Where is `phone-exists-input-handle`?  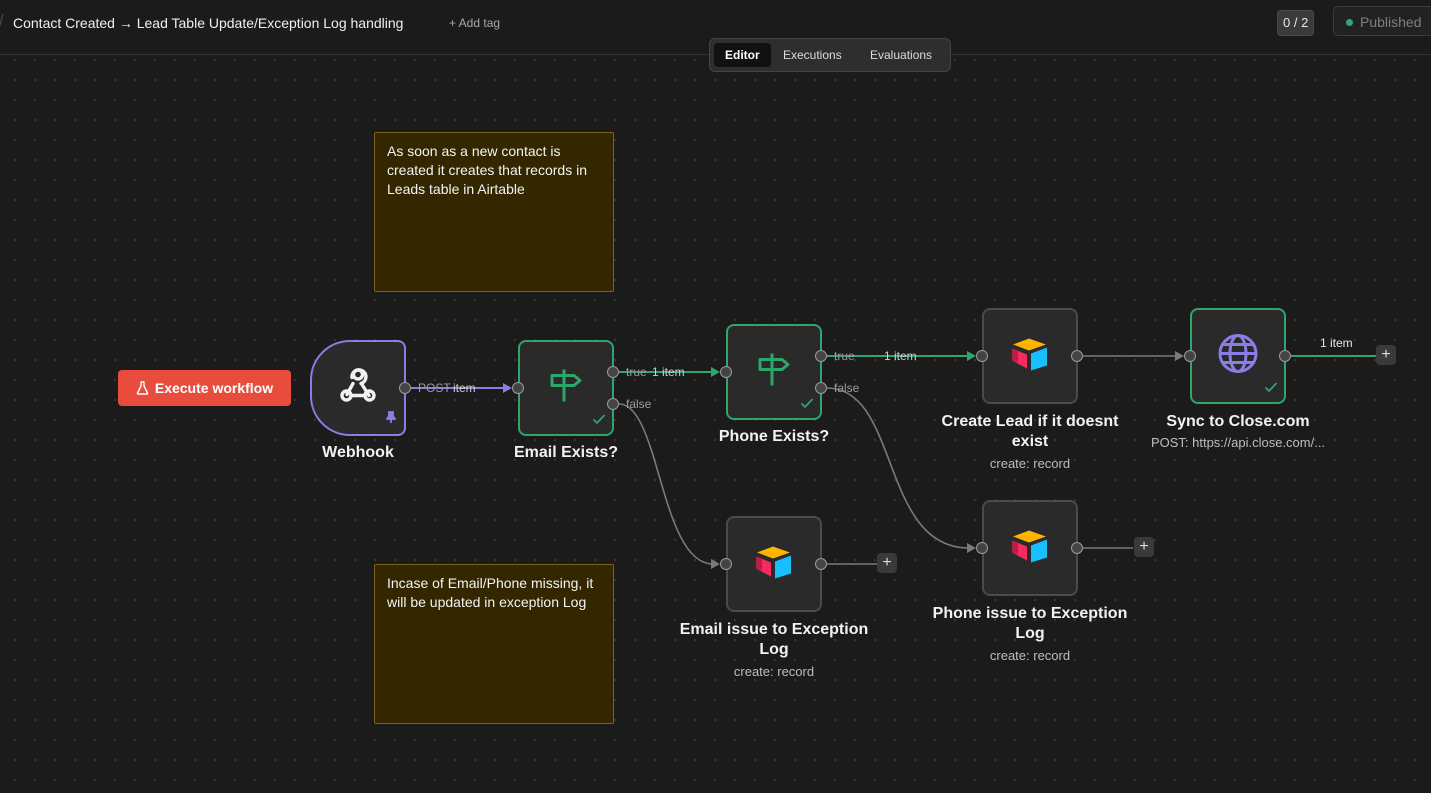
phone-exists-input-handle is located at coordinates (726, 372).